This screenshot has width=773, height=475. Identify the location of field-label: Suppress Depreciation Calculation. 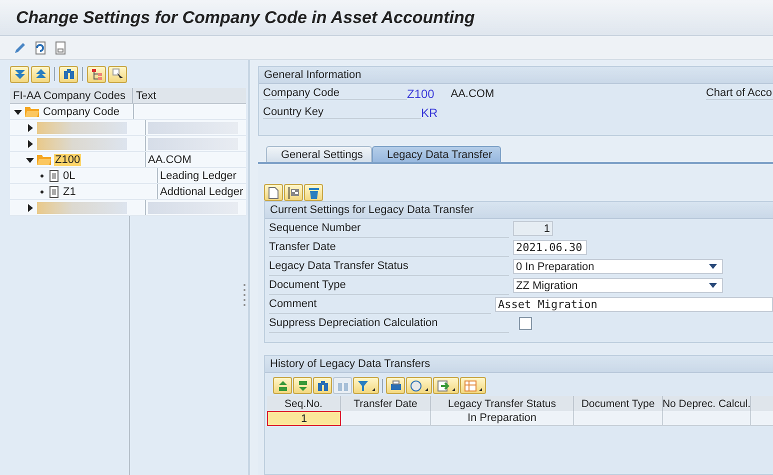
(389, 323).